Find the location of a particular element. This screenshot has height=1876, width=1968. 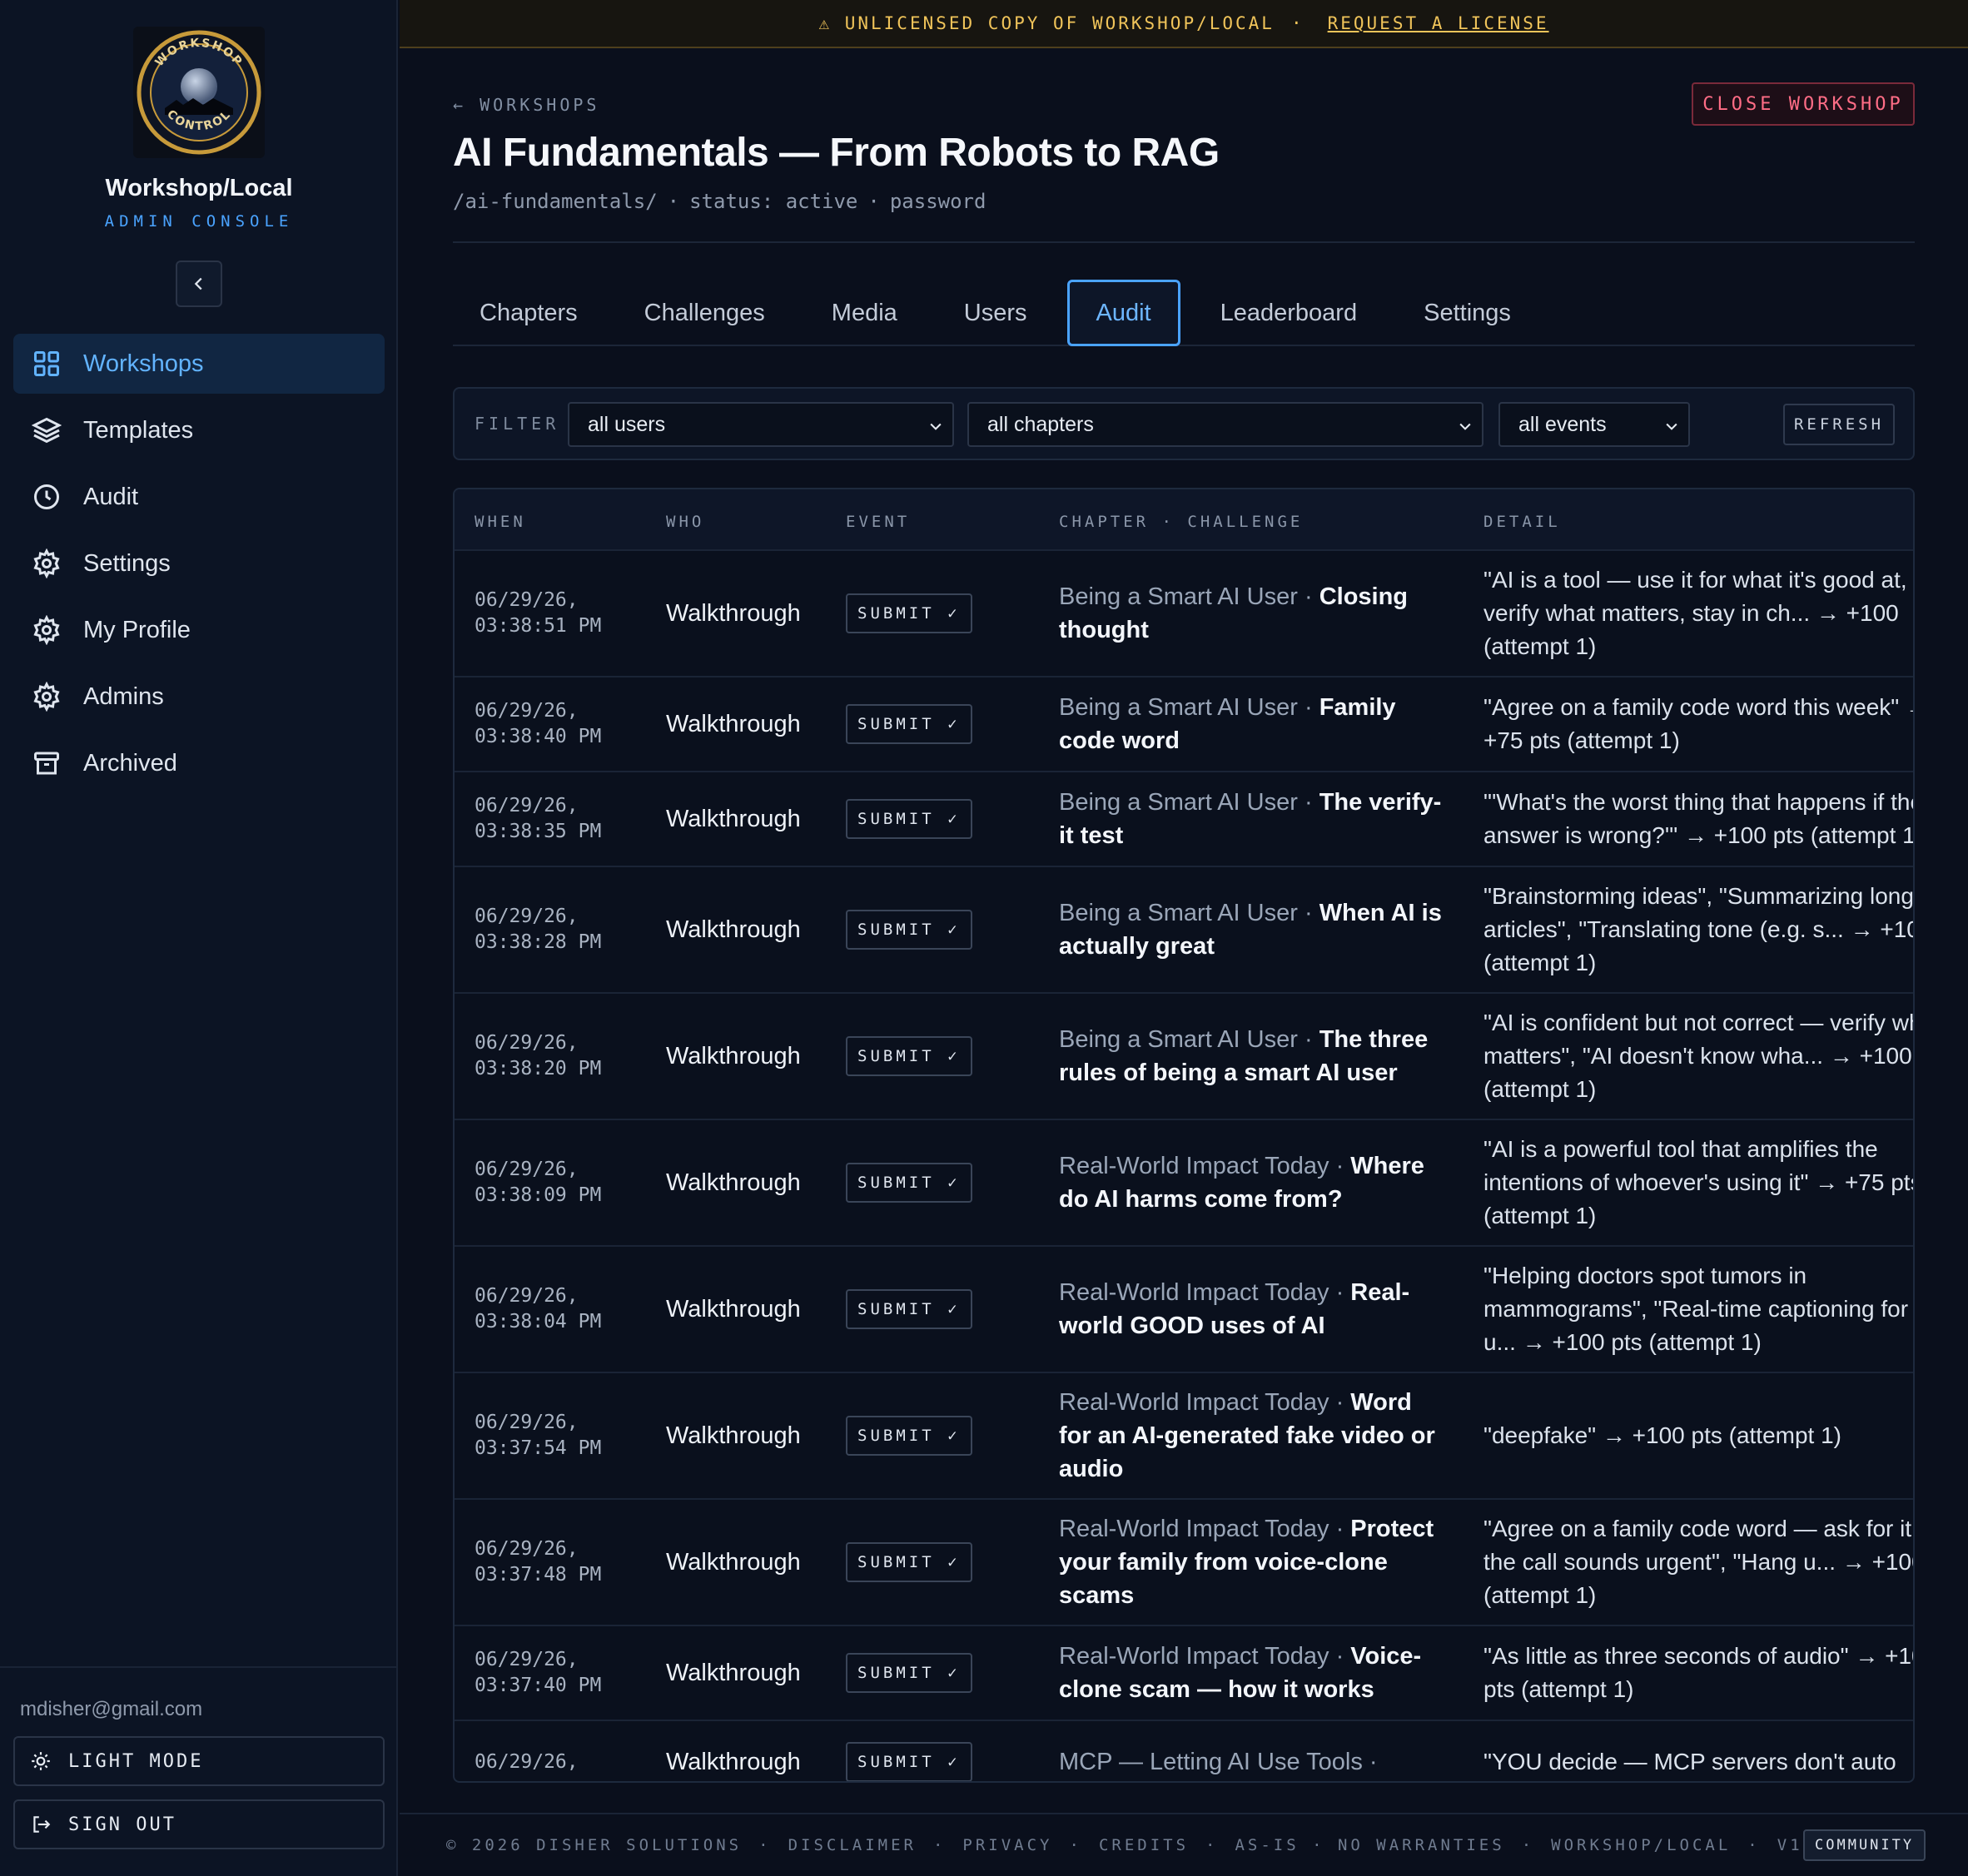

row-time: 03:37:54 PM is located at coordinates (538, 1448).